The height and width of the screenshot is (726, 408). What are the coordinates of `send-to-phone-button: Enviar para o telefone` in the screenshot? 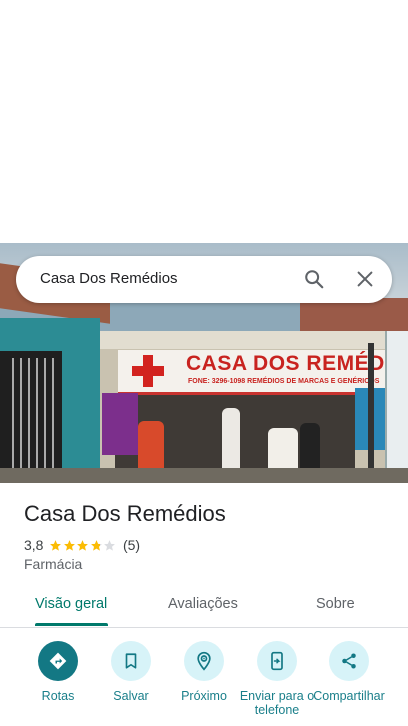 It's located at (277, 678).